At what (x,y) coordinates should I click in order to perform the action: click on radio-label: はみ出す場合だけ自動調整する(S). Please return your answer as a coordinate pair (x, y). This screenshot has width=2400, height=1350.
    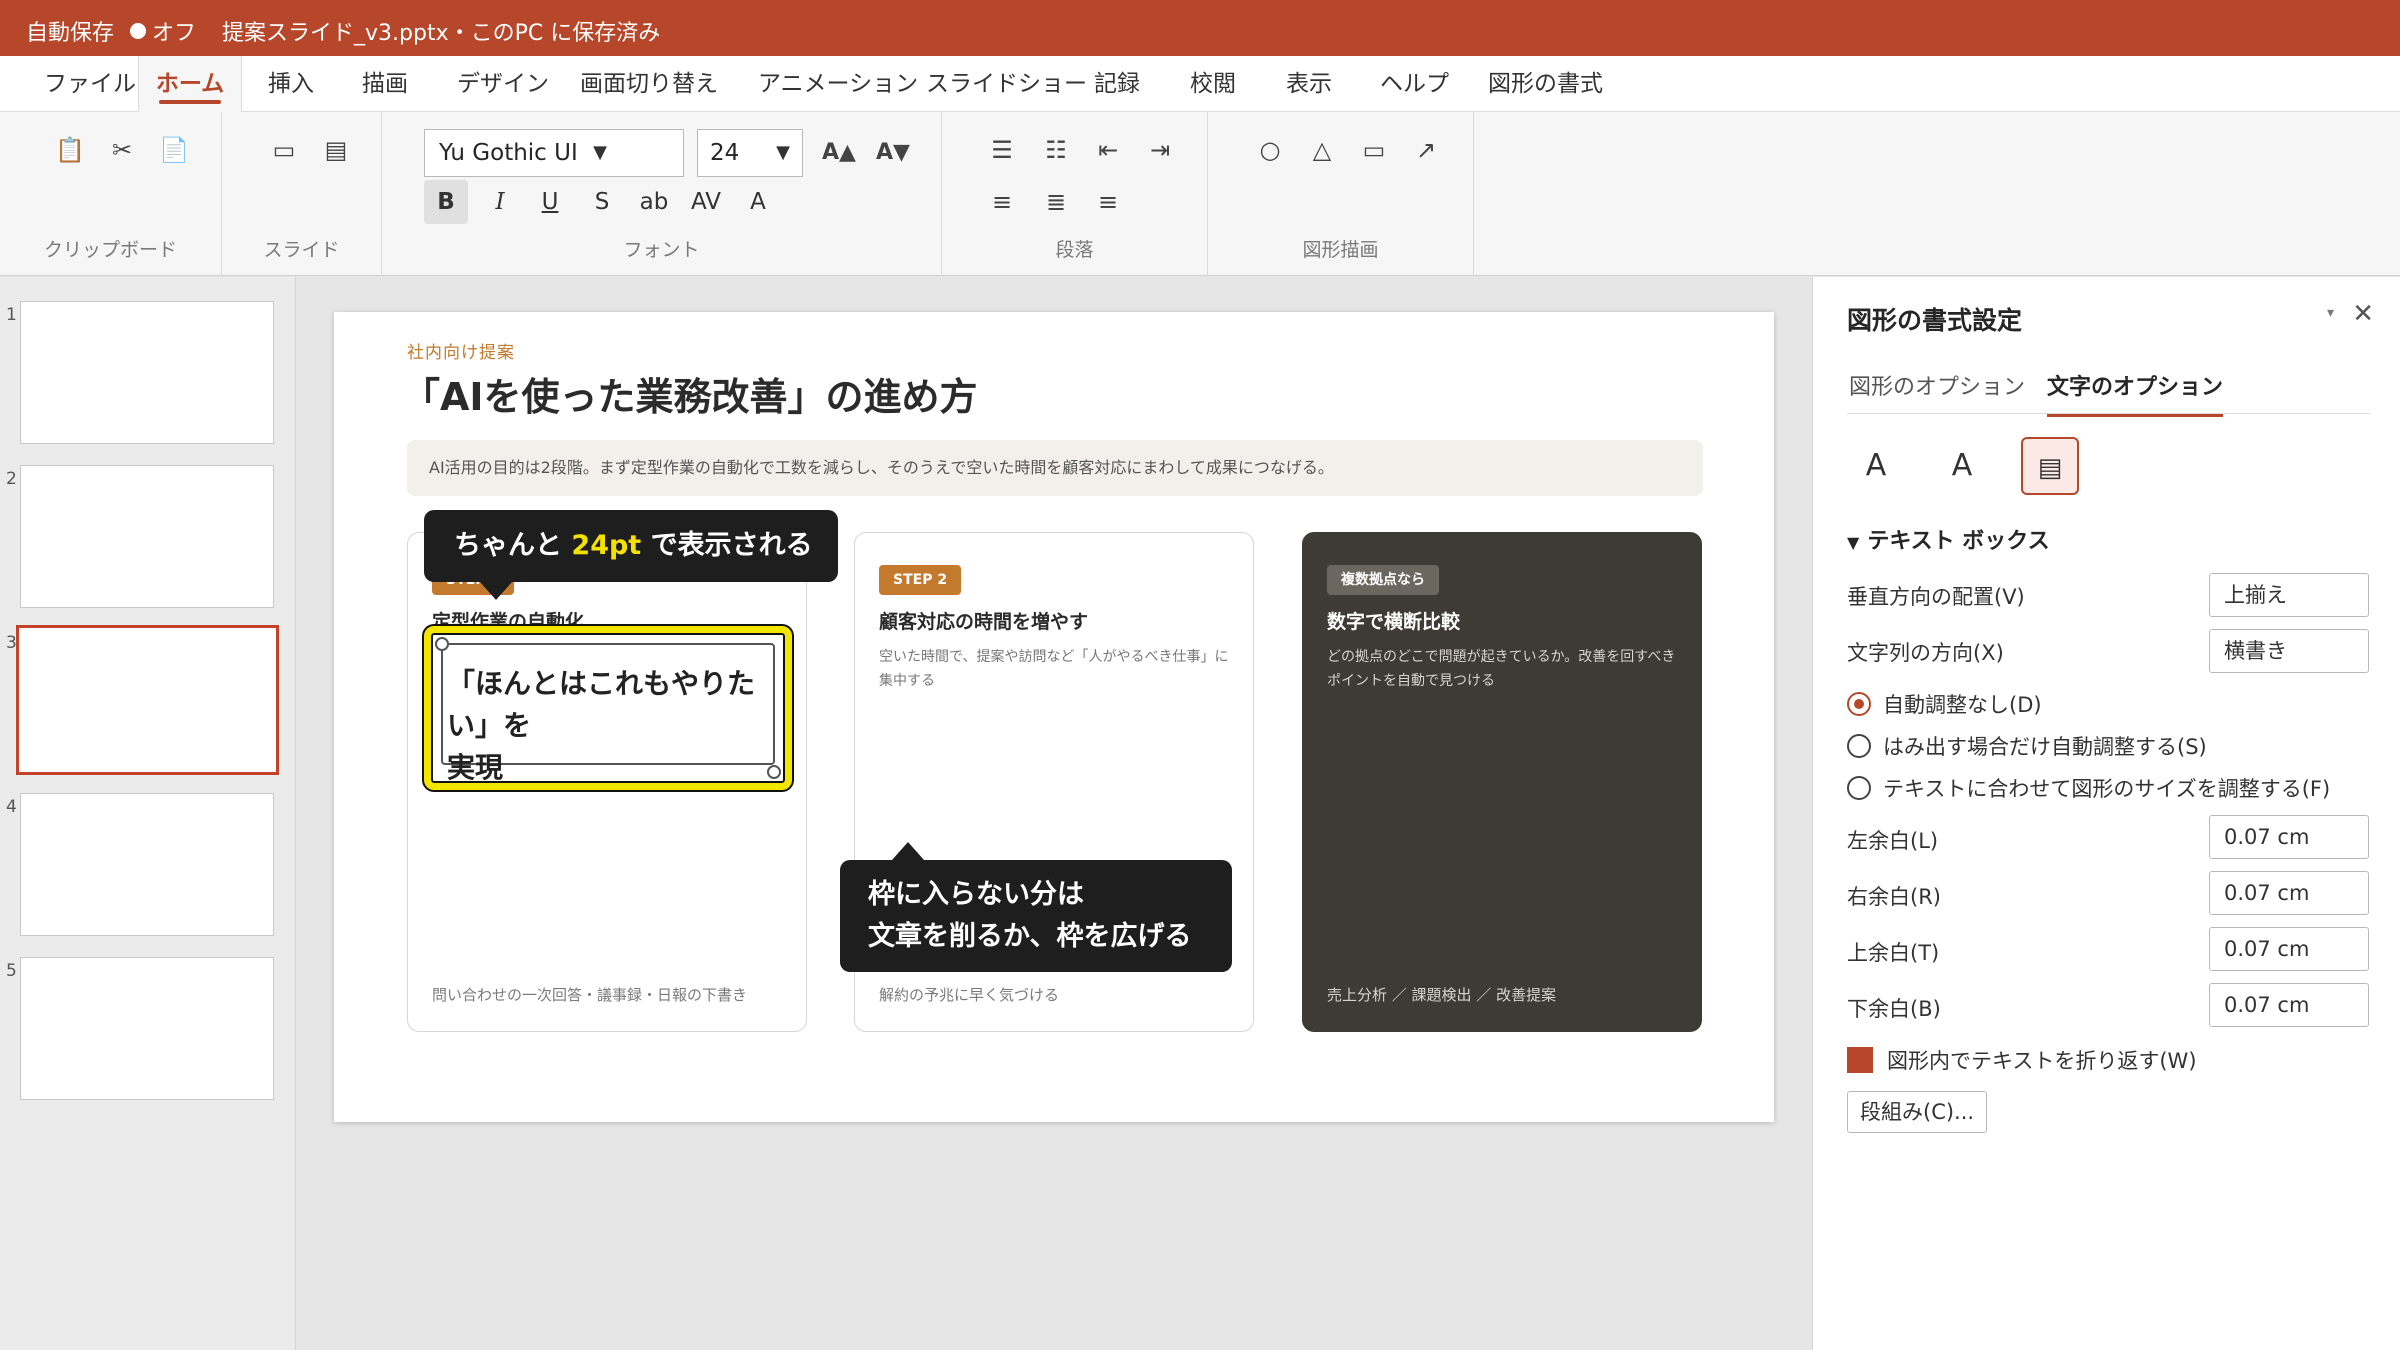
    Looking at the image, I should click on (2045, 747).